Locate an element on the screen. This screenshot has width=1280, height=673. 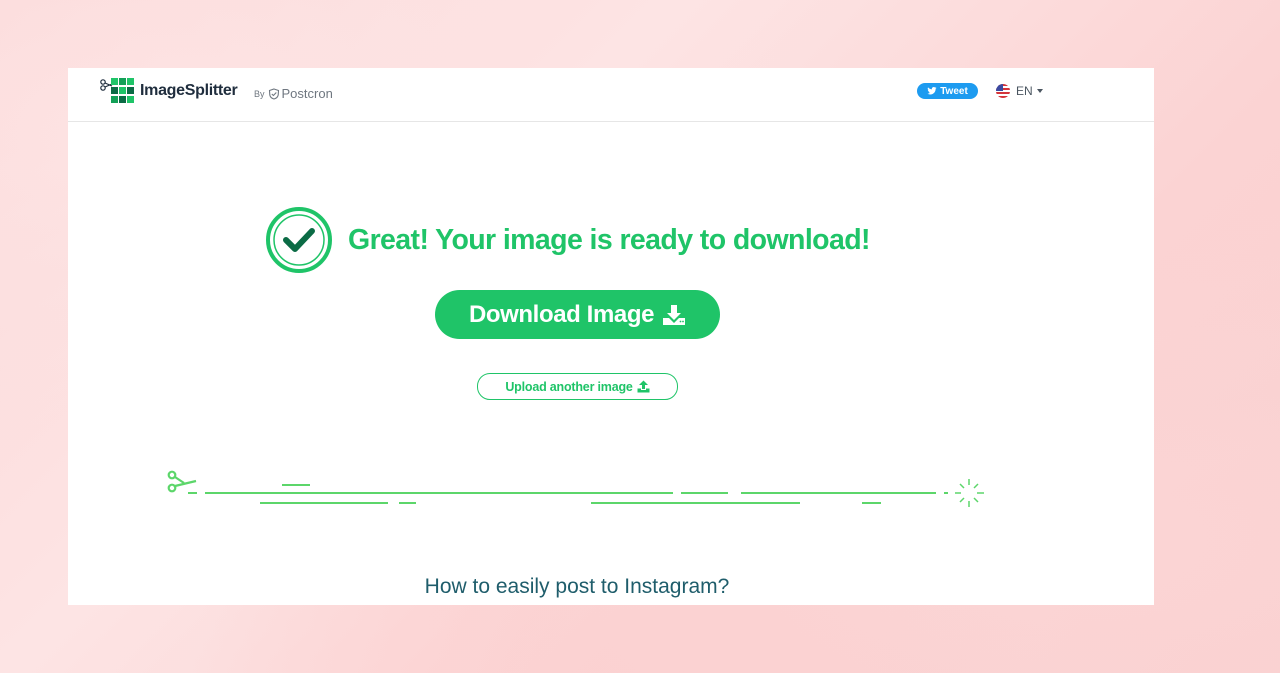
us-flag-icon is located at coordinates (1003, 91).